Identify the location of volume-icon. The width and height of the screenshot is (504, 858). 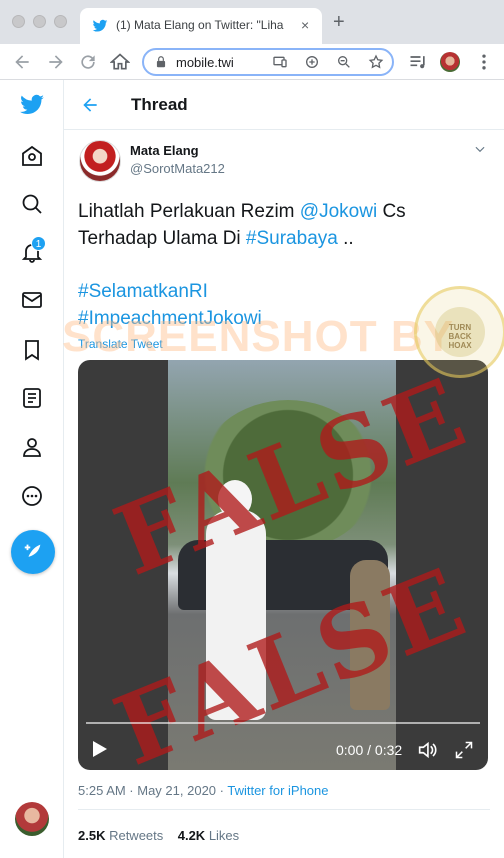
(427, 750).